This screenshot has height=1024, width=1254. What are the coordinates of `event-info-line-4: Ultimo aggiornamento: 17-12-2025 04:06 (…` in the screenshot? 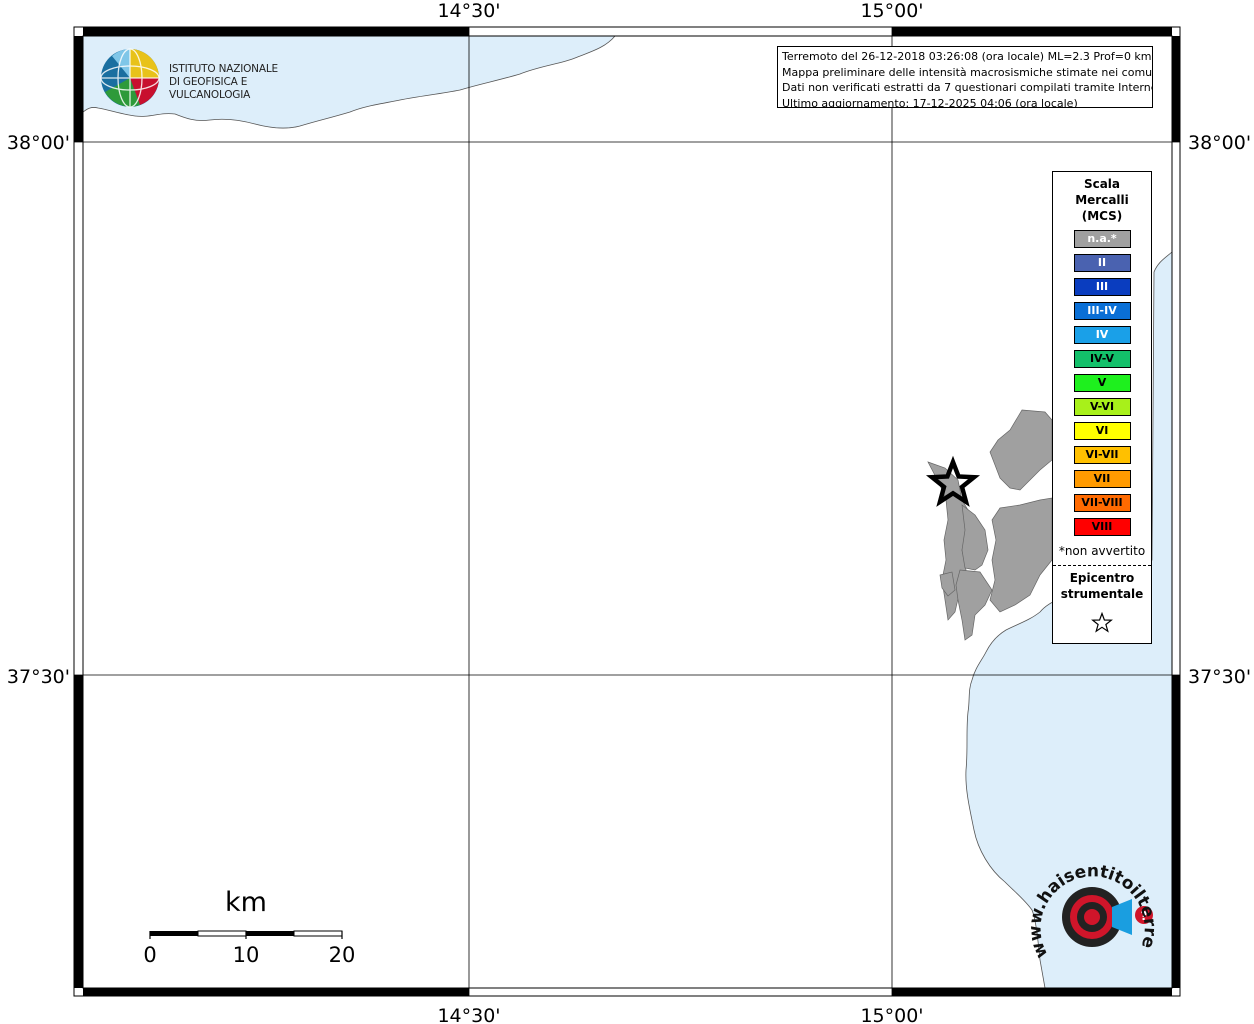 It's located at (930, 102).